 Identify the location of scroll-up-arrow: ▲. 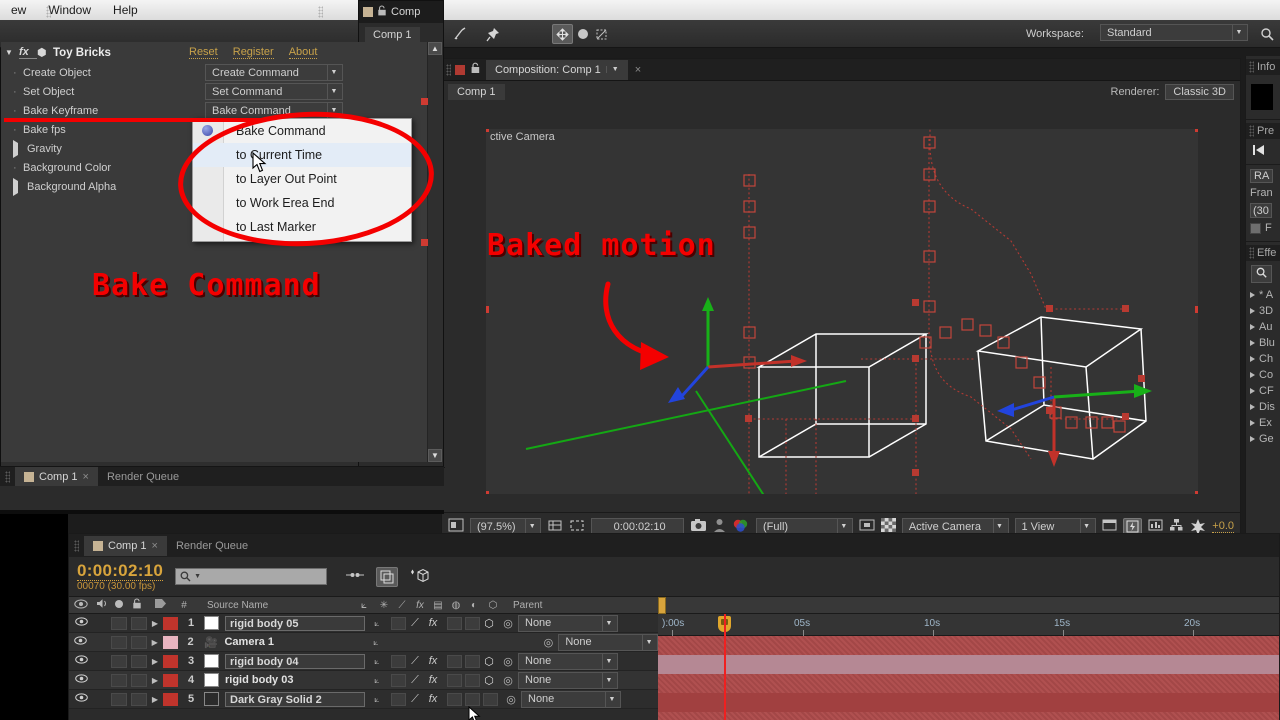
(435, 48).